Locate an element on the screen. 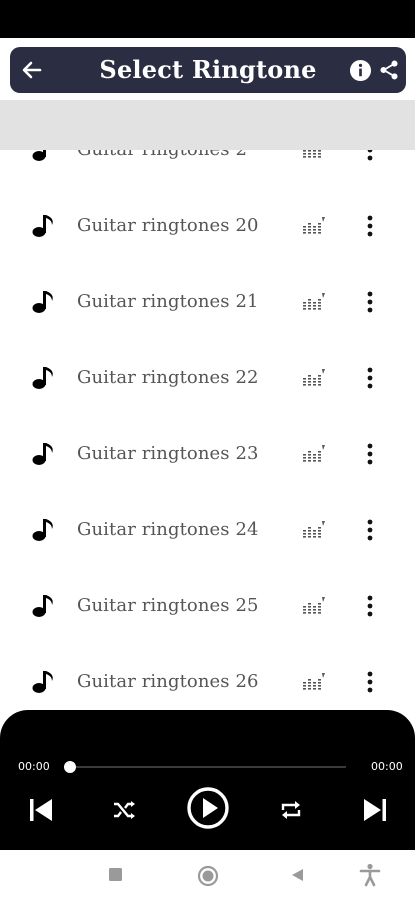 The height and width of the screenshot is (900, 415). shuffle-icon is located at coordinates (124, 810).